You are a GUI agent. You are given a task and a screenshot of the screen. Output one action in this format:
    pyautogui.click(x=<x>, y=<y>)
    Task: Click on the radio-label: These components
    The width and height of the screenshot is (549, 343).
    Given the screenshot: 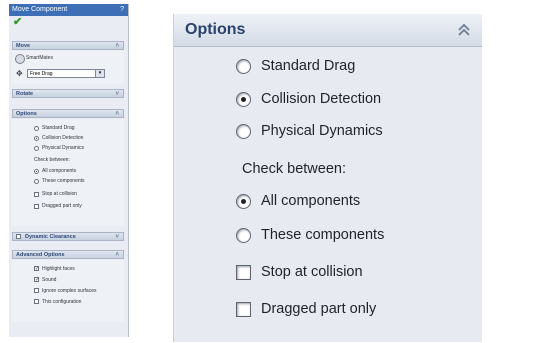 What is the action you would take?
    pyautogui.click(x=63, y=181)
    